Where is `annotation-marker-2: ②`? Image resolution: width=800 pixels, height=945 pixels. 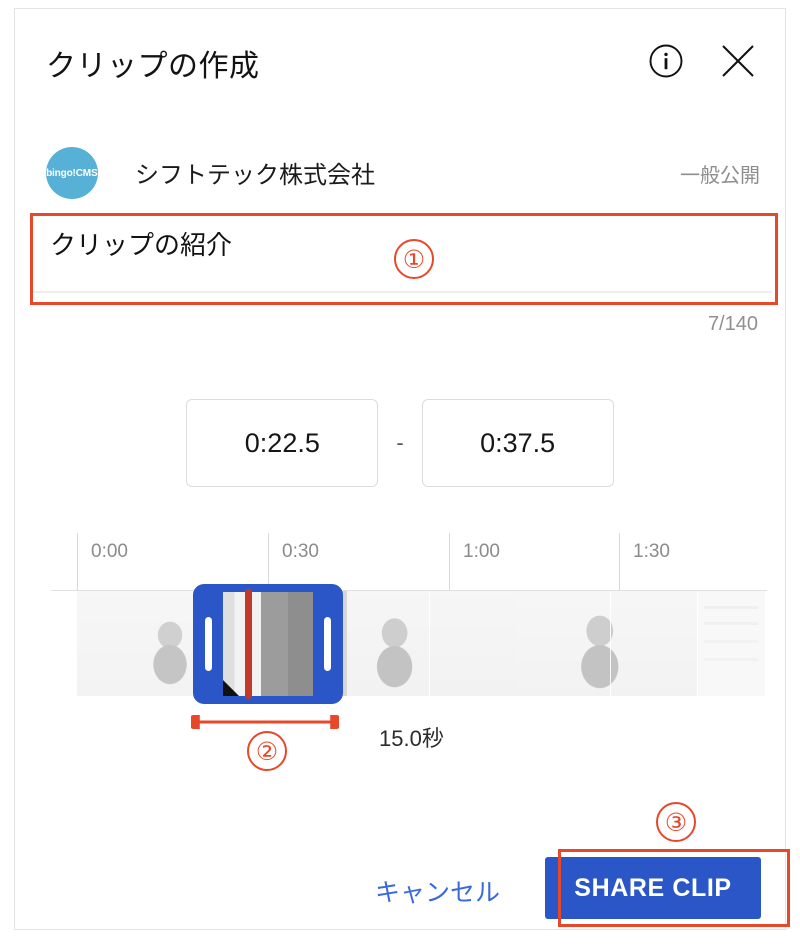
annotation-marker-2: ② is located at coordinates (267, 751).